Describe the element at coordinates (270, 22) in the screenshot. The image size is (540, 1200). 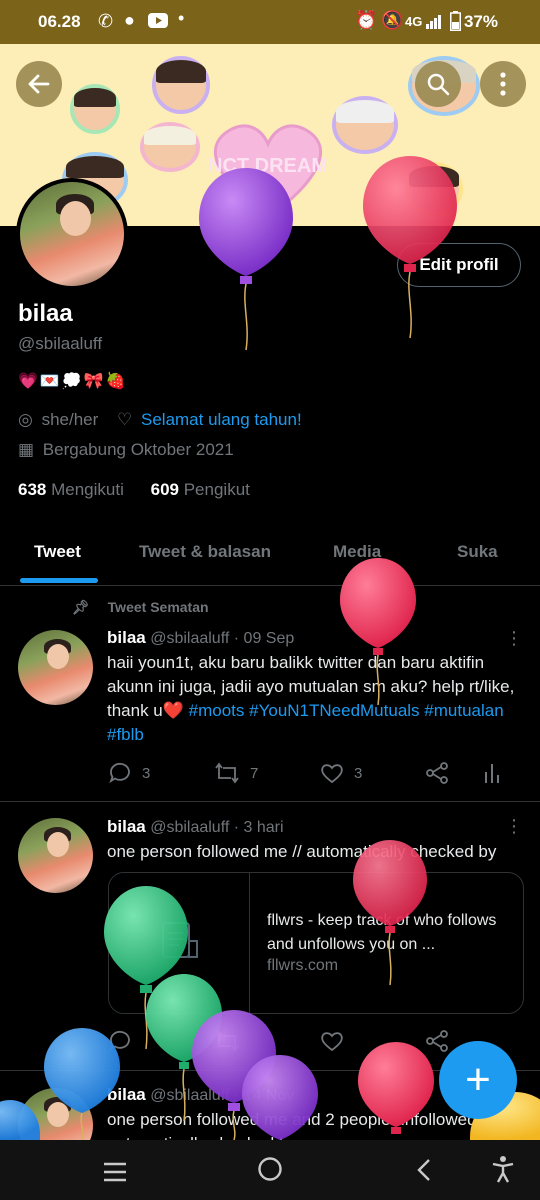
I see `status-bar: 06.28 ✆ ● • ⏰ 🔕 4G 37%` at that location.